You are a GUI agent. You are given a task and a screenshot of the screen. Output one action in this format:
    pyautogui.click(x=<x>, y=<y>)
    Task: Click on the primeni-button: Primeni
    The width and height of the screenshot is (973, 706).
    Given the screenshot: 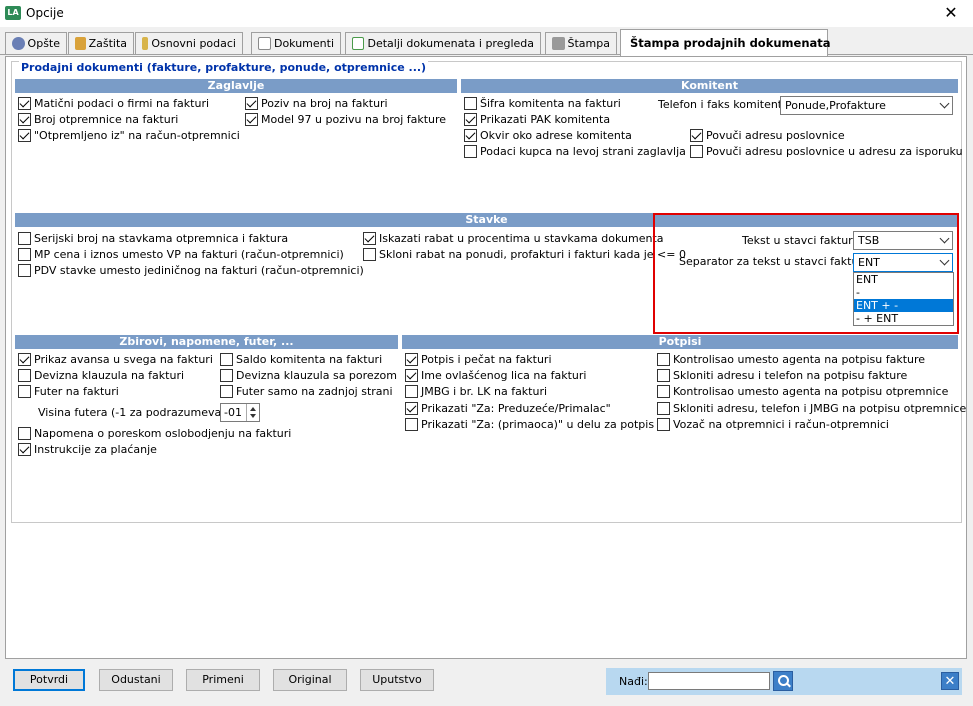 What is the action you would take?
    pyautogui.click(x=223, y=680)
    